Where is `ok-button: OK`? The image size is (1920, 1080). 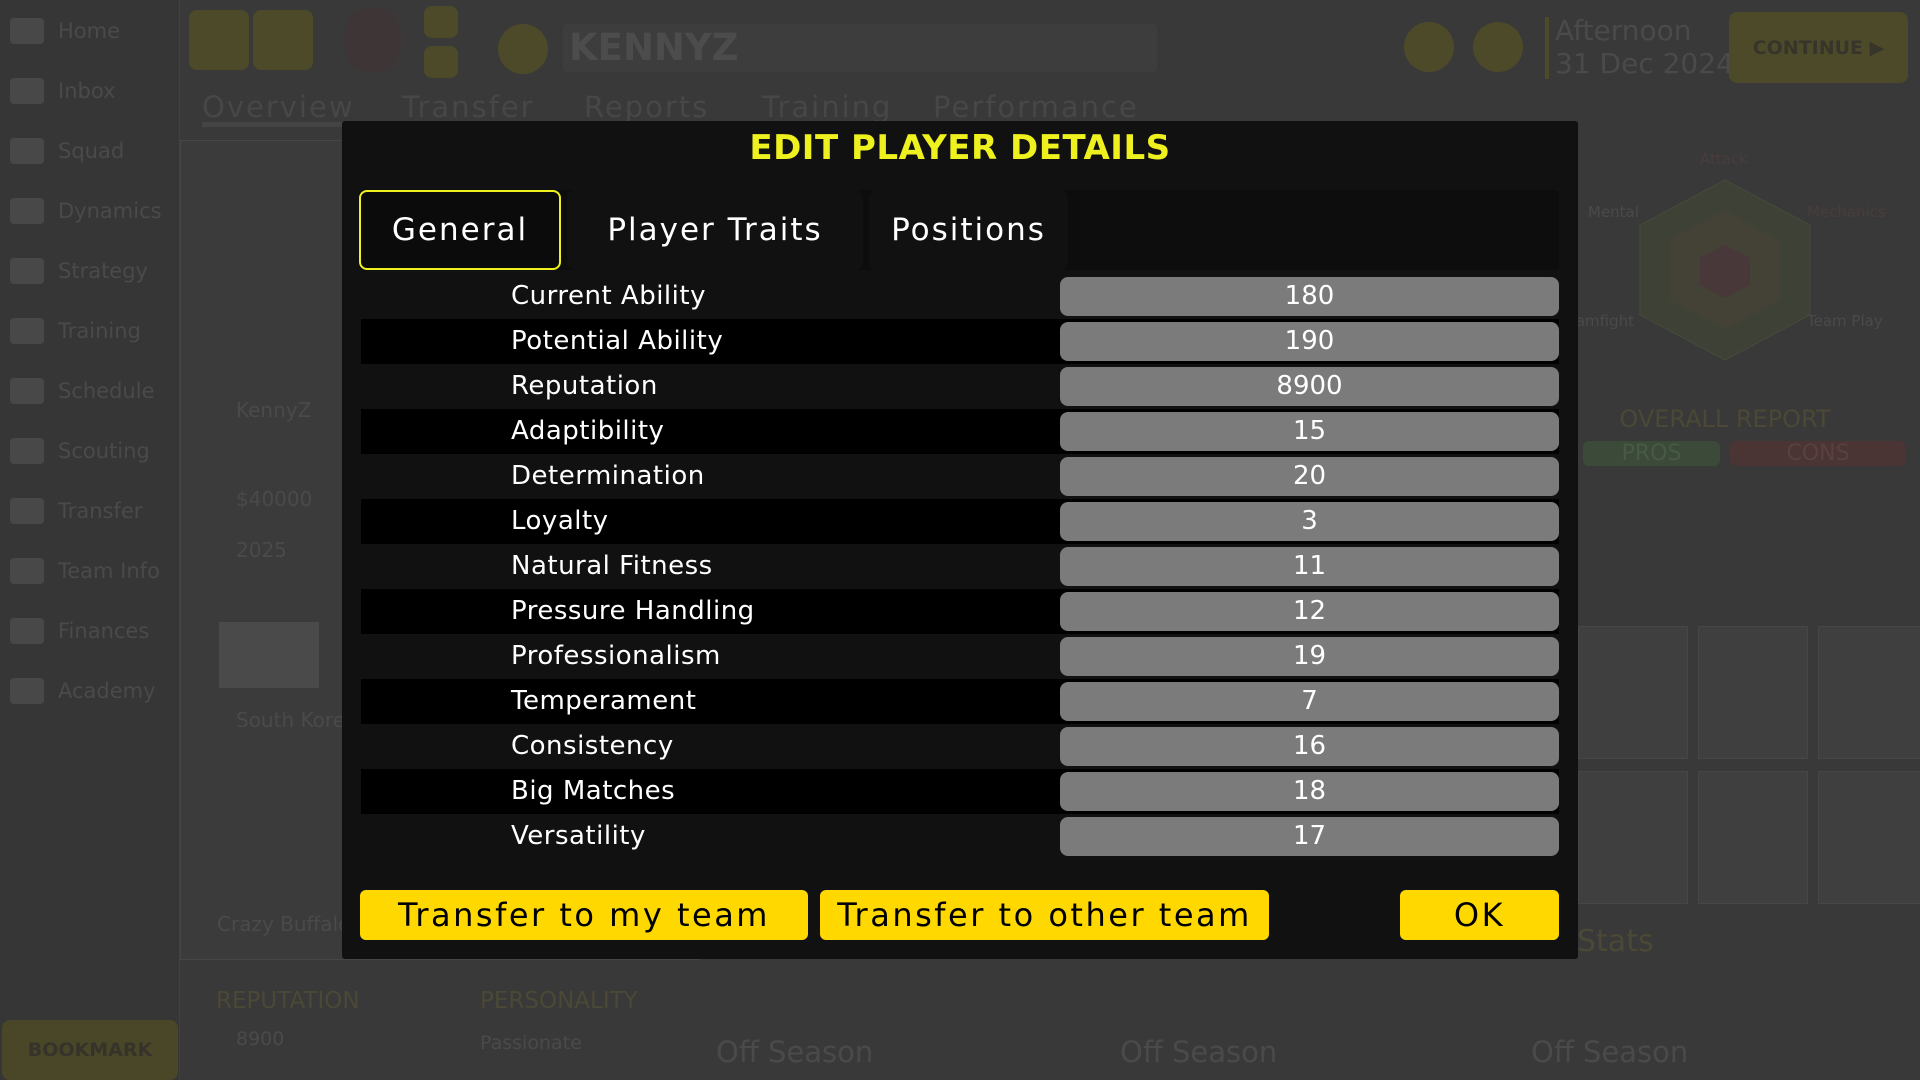 ok-button: OK is located at coordinates (1479, 915).